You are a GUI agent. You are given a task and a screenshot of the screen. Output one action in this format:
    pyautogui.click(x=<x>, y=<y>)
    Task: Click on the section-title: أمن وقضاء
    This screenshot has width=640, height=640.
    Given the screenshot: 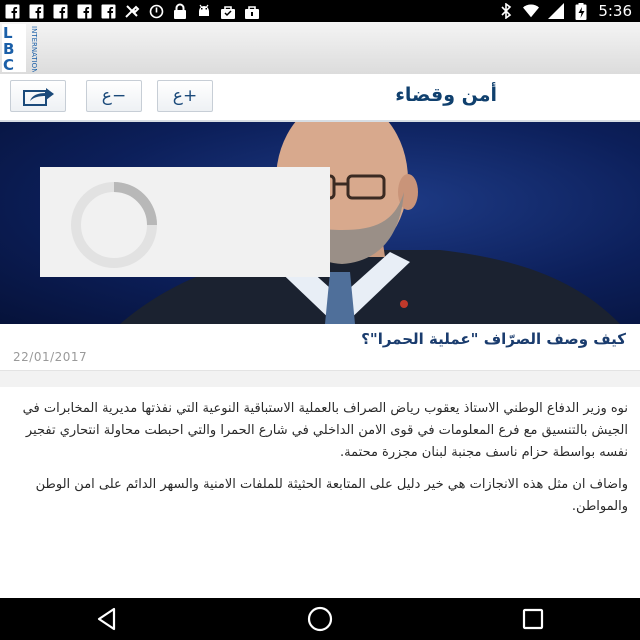 What is the action you would take?
    pyautogui.click(x=446, y=95)
    